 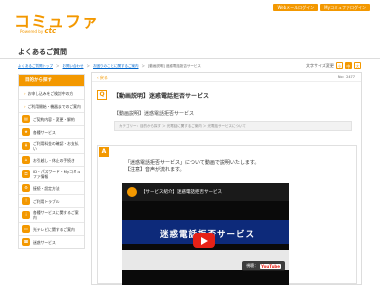 I want to click on title-divider, so click(x=190, y=58).